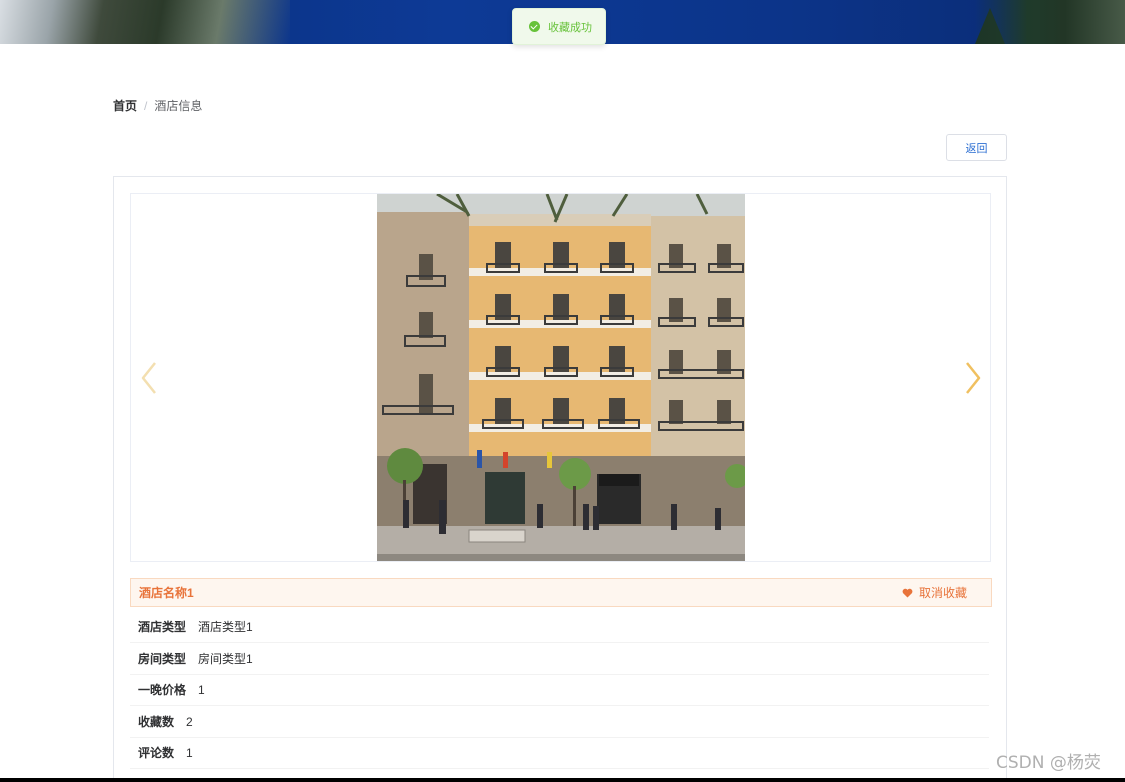  I want to click on carousel-next-arrow, so click(973, 378).